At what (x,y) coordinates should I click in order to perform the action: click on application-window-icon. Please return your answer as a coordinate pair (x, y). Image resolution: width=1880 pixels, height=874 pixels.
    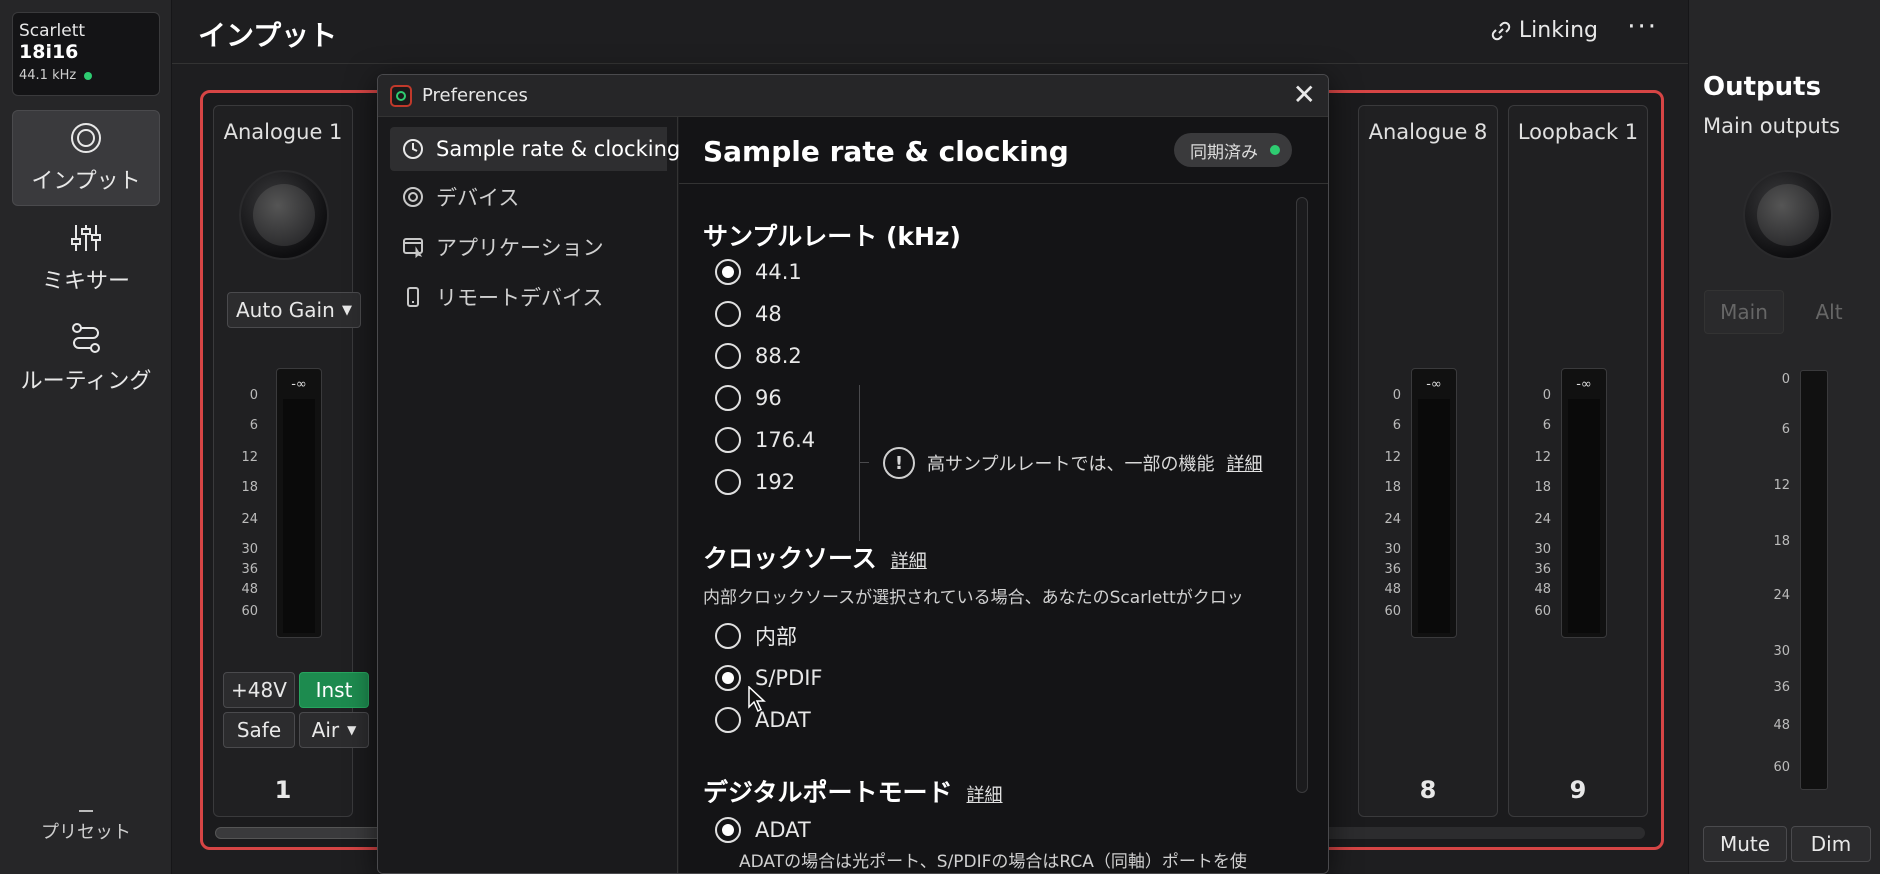
    Looking at the image, I should click on (413, 248).